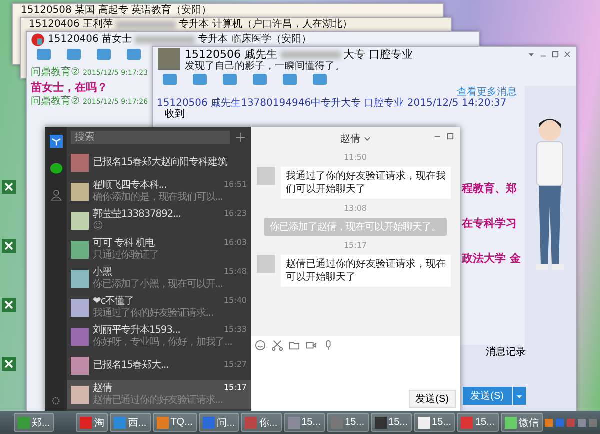 The image size is (600, 434). I want to click on microphone-icon, so click(328, 345).